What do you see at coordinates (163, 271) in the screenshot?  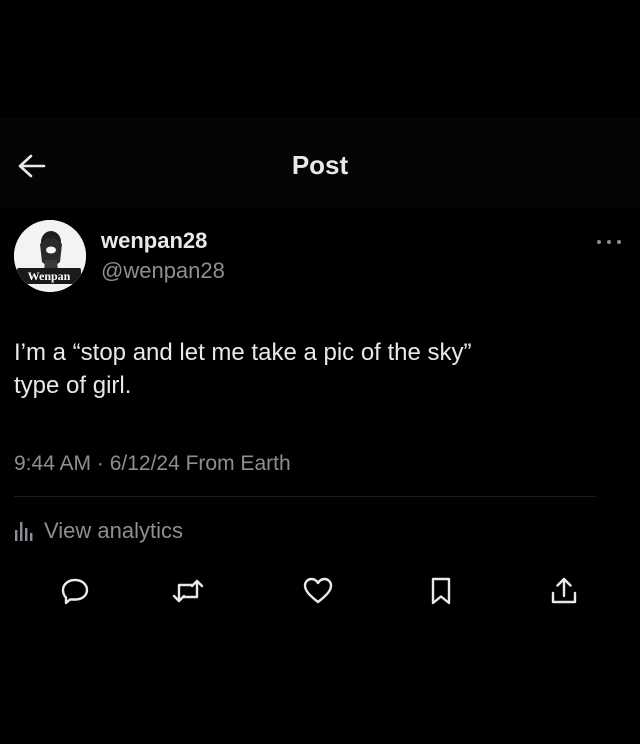 I see `username-handle: @wenpan28` at bounding box center [163, 271].